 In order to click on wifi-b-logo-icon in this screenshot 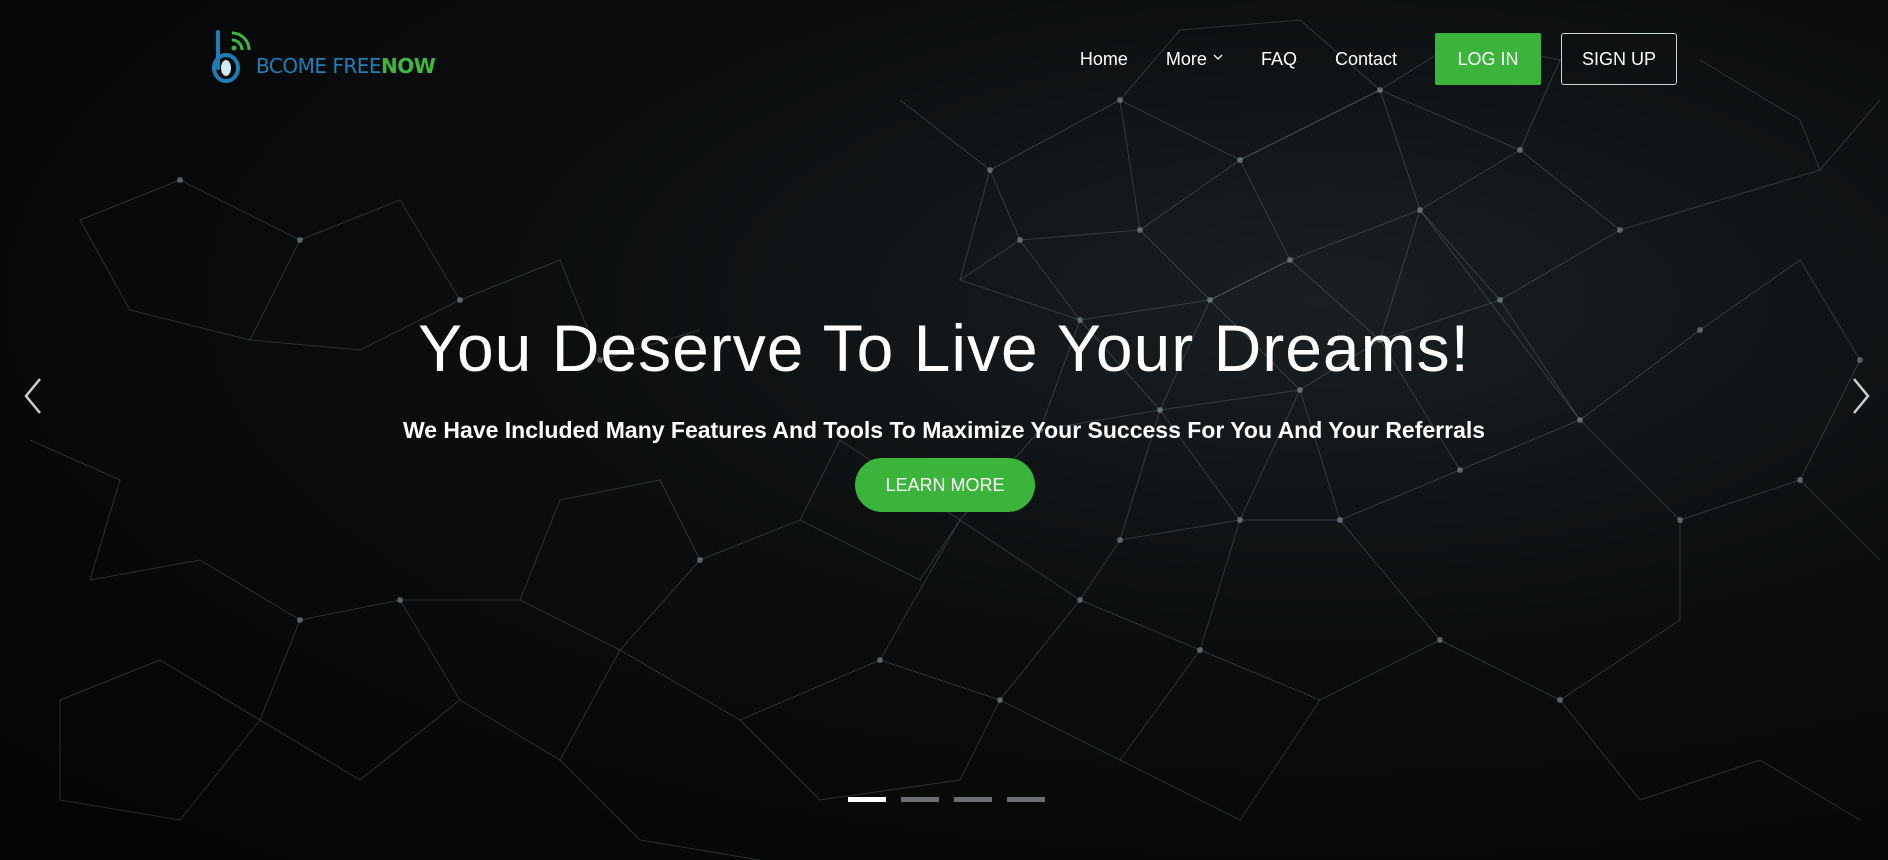, I will do `click(231, 56)`.